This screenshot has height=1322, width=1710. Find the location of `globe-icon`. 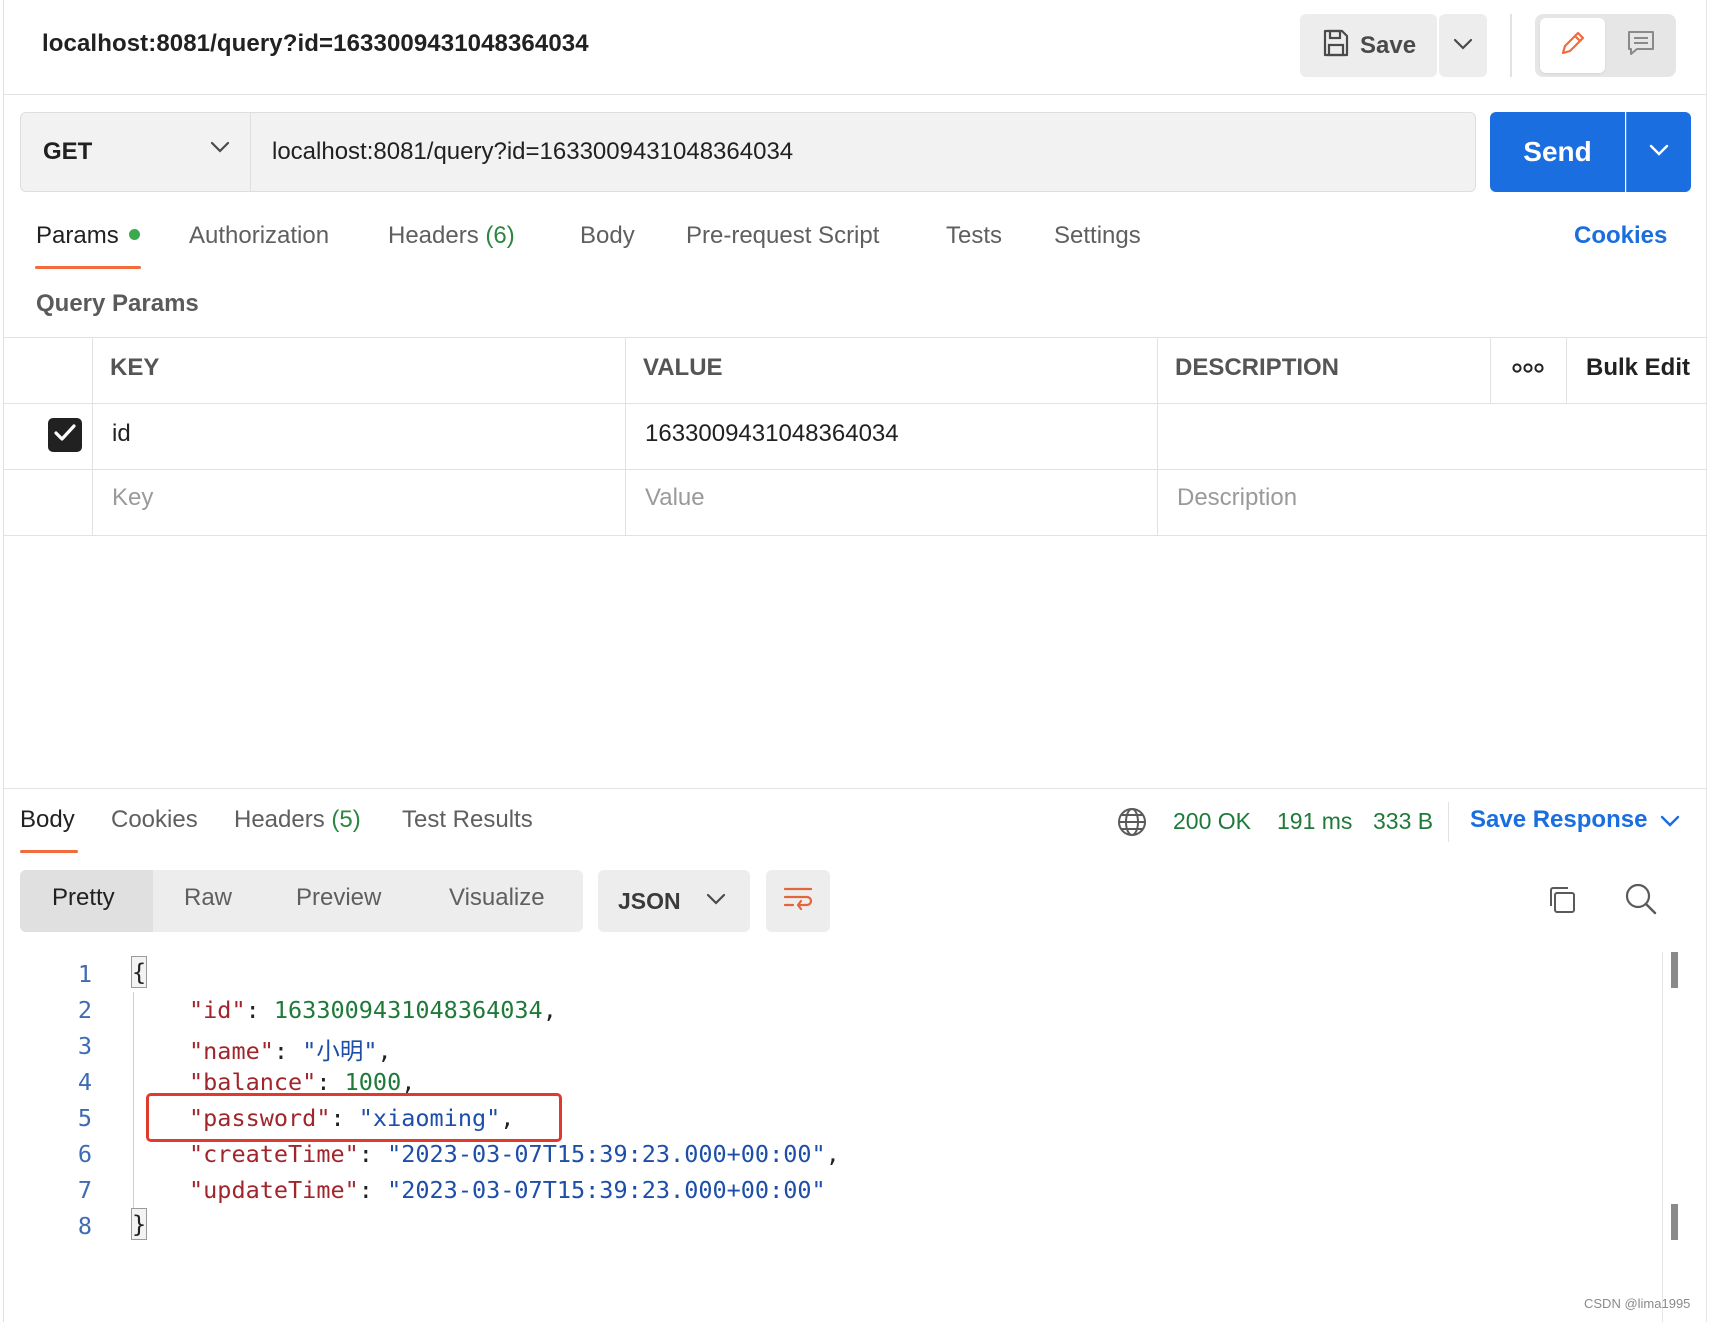

globe-icon is located at coordinates (1132, 824).